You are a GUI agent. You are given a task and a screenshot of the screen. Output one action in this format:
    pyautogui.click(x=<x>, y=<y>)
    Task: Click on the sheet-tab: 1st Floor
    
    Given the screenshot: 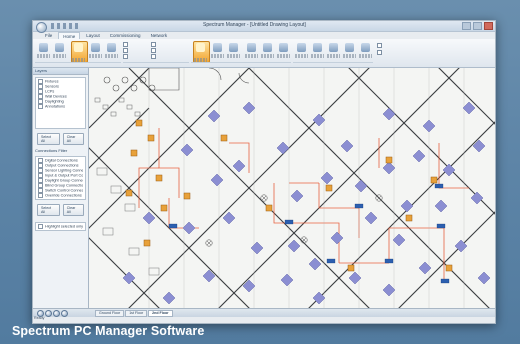 What is the action you would take?
    pyautogui.click(x=136, y=313)
    